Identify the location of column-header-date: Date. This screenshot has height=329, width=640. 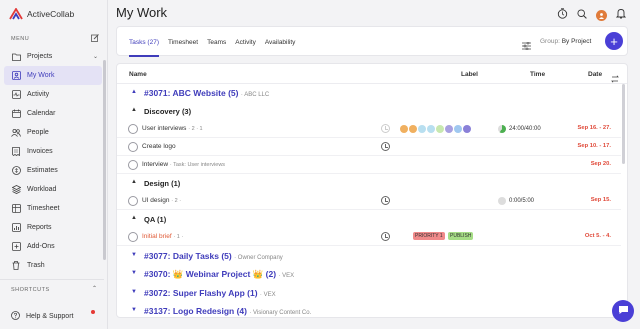
(595, 74).